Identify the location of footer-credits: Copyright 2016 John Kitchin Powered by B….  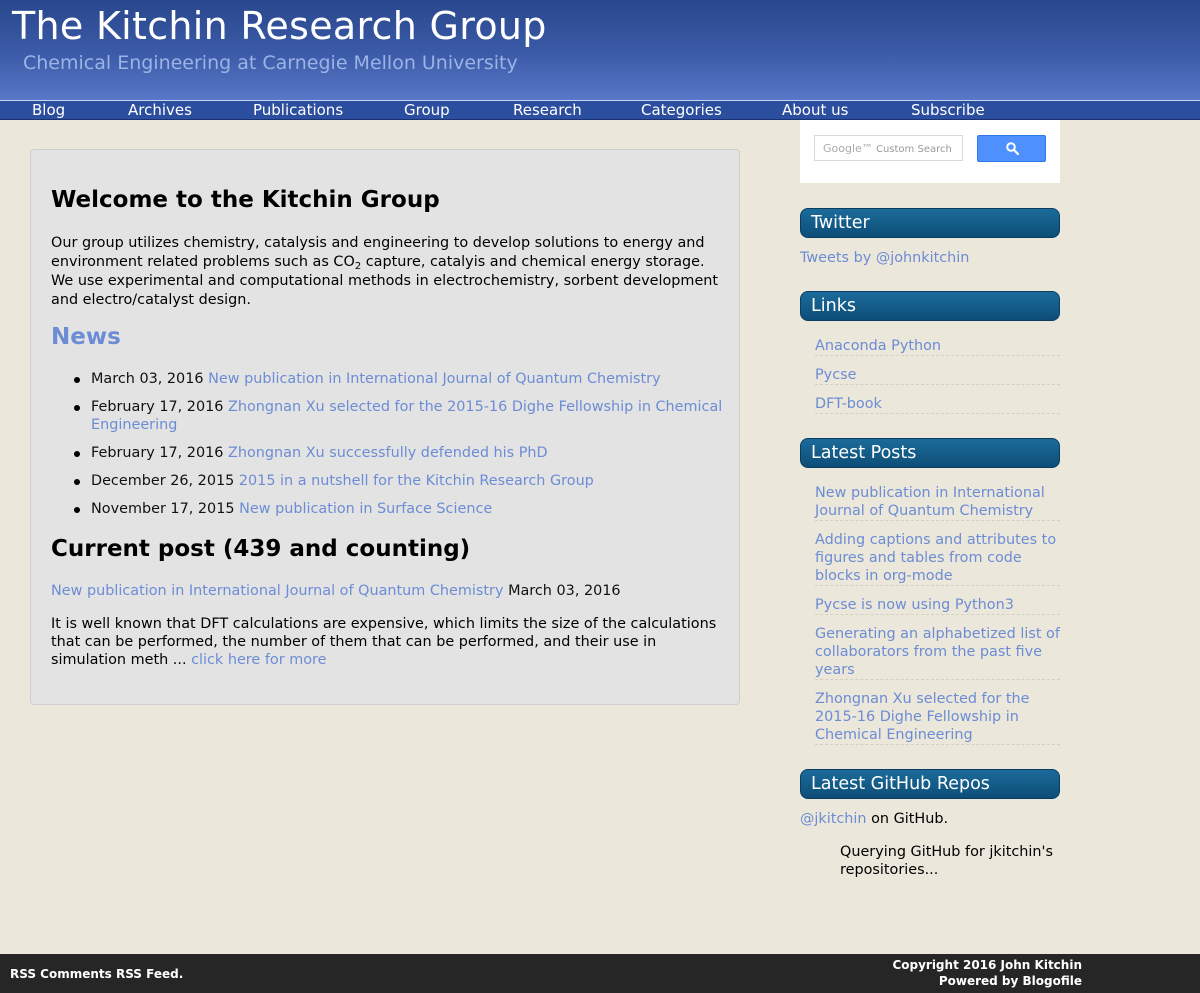
(987, 973).